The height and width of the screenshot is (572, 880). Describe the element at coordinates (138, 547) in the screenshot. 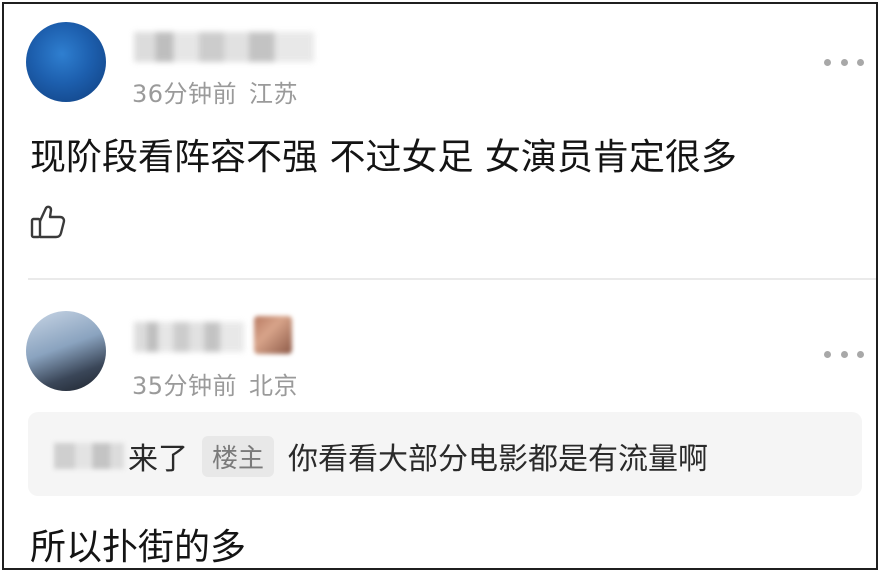

I see `comment-text: 所以扑街的多` at that location.